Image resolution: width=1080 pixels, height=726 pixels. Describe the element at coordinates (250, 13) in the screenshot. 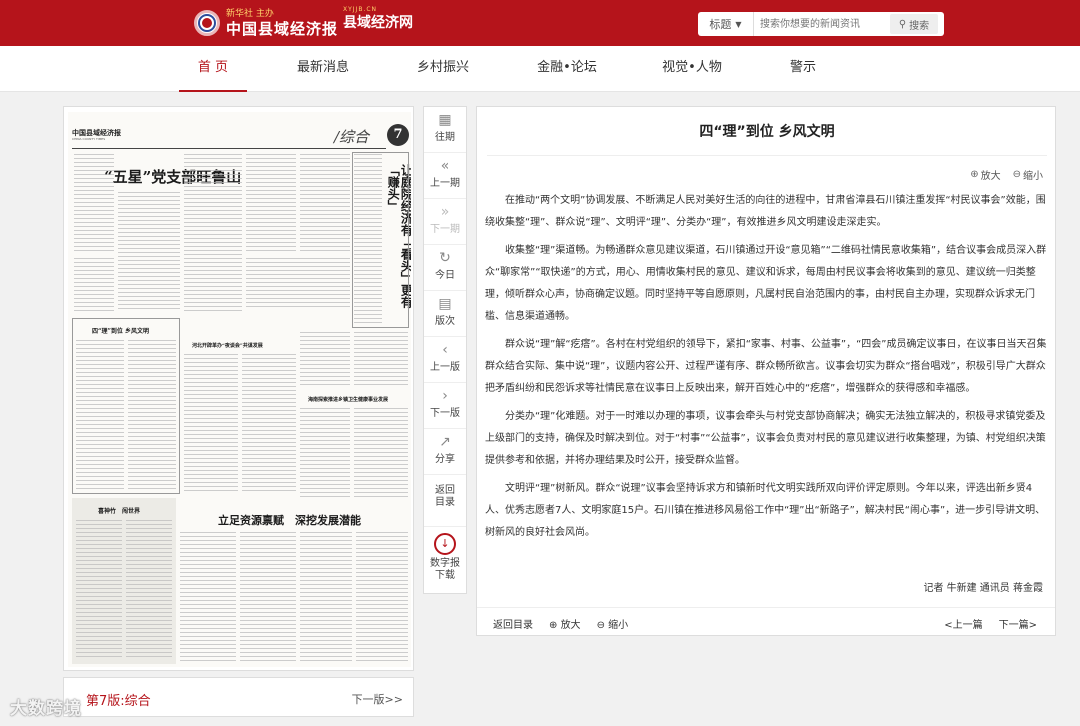

I see `logo-subtitle: 新华社 主办` at that location.